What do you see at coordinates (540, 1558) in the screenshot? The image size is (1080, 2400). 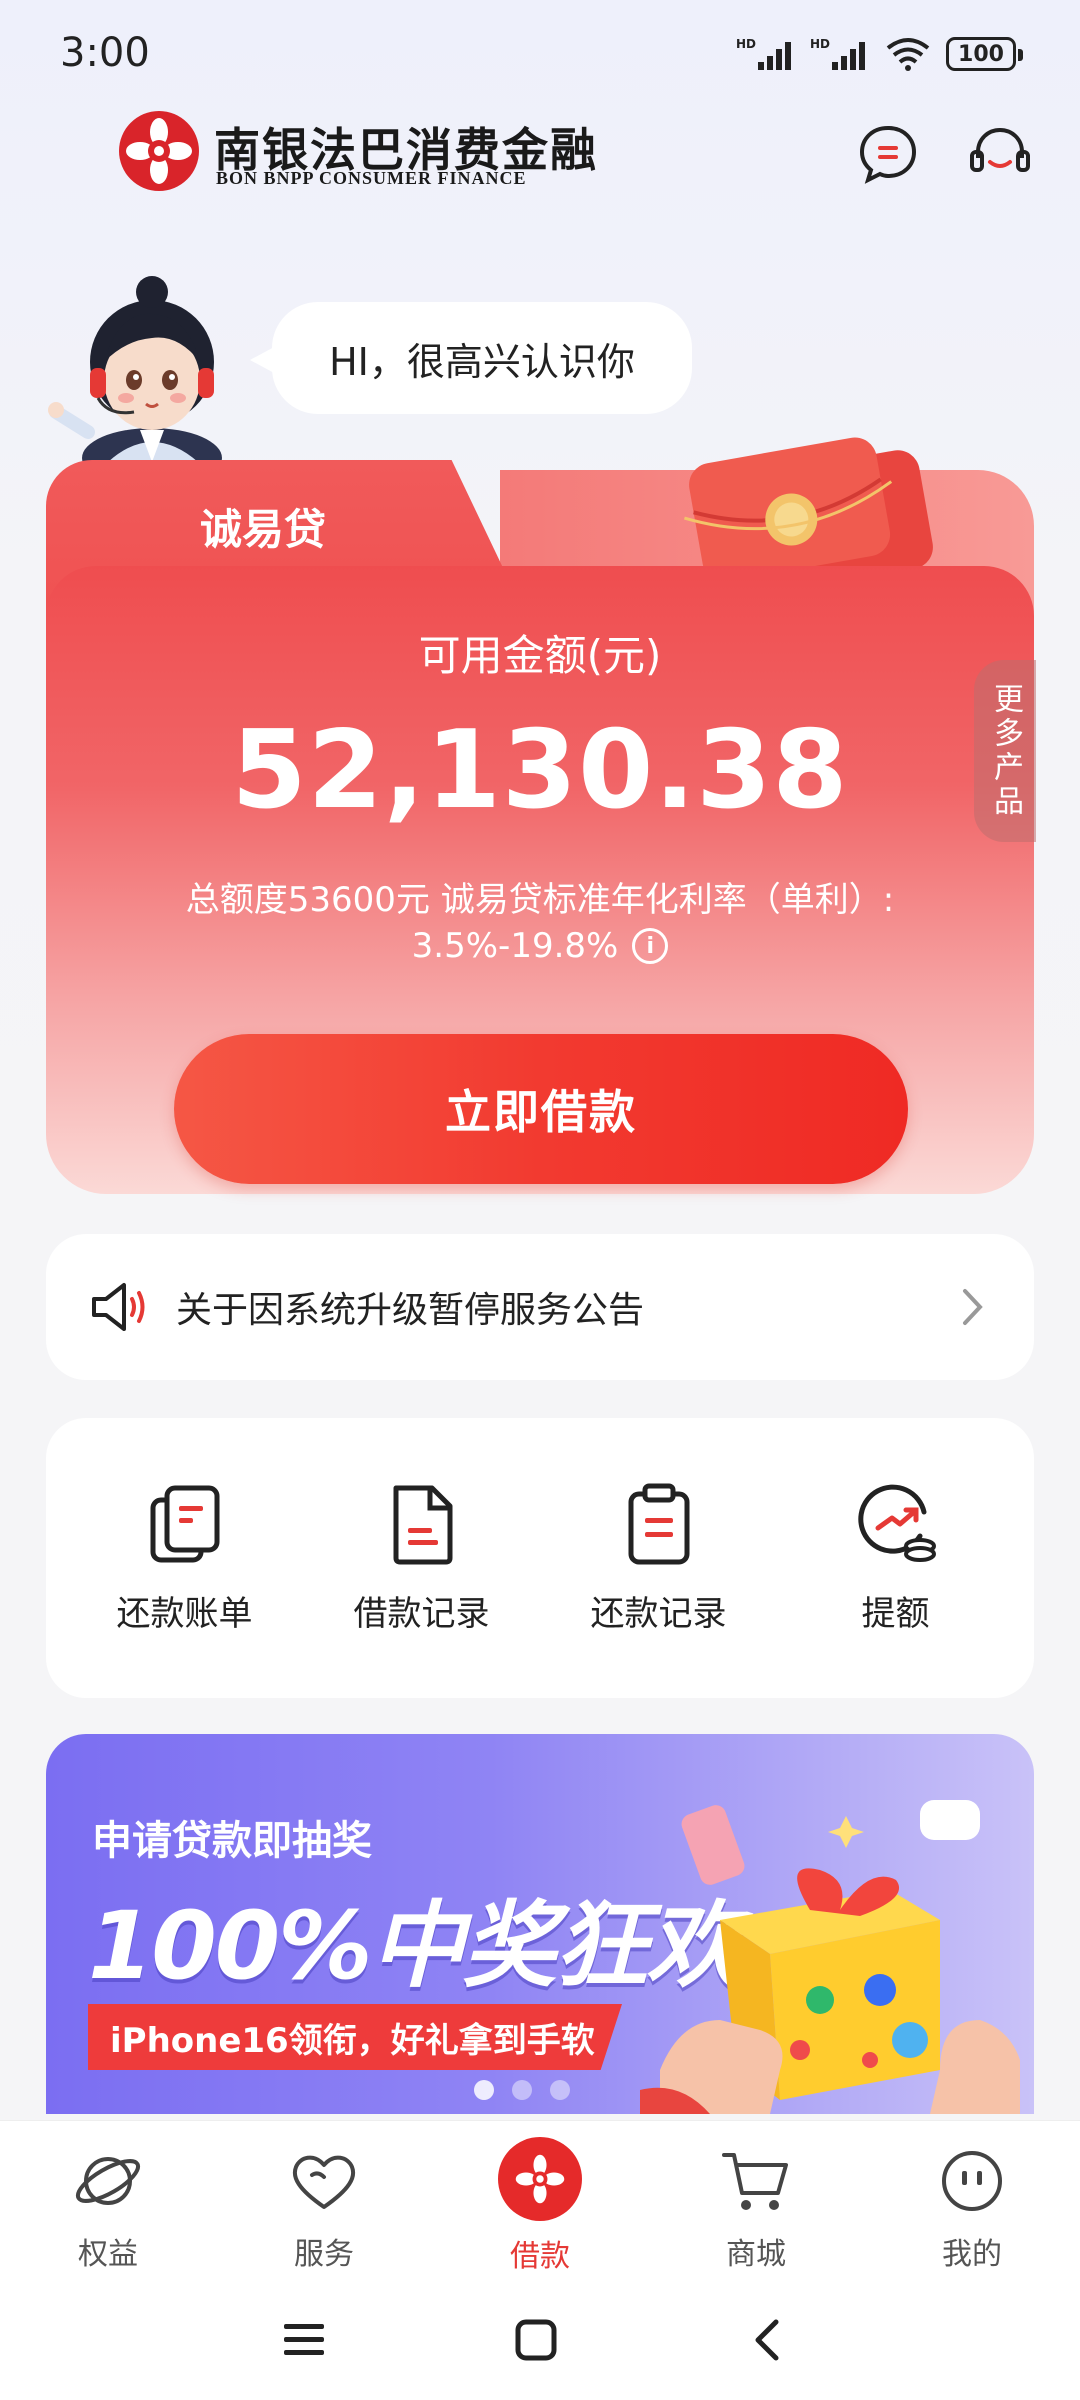 I see `quick-actions: 还款账单 借款记录 还款记录 提额` at bounding box center [540, 1558].